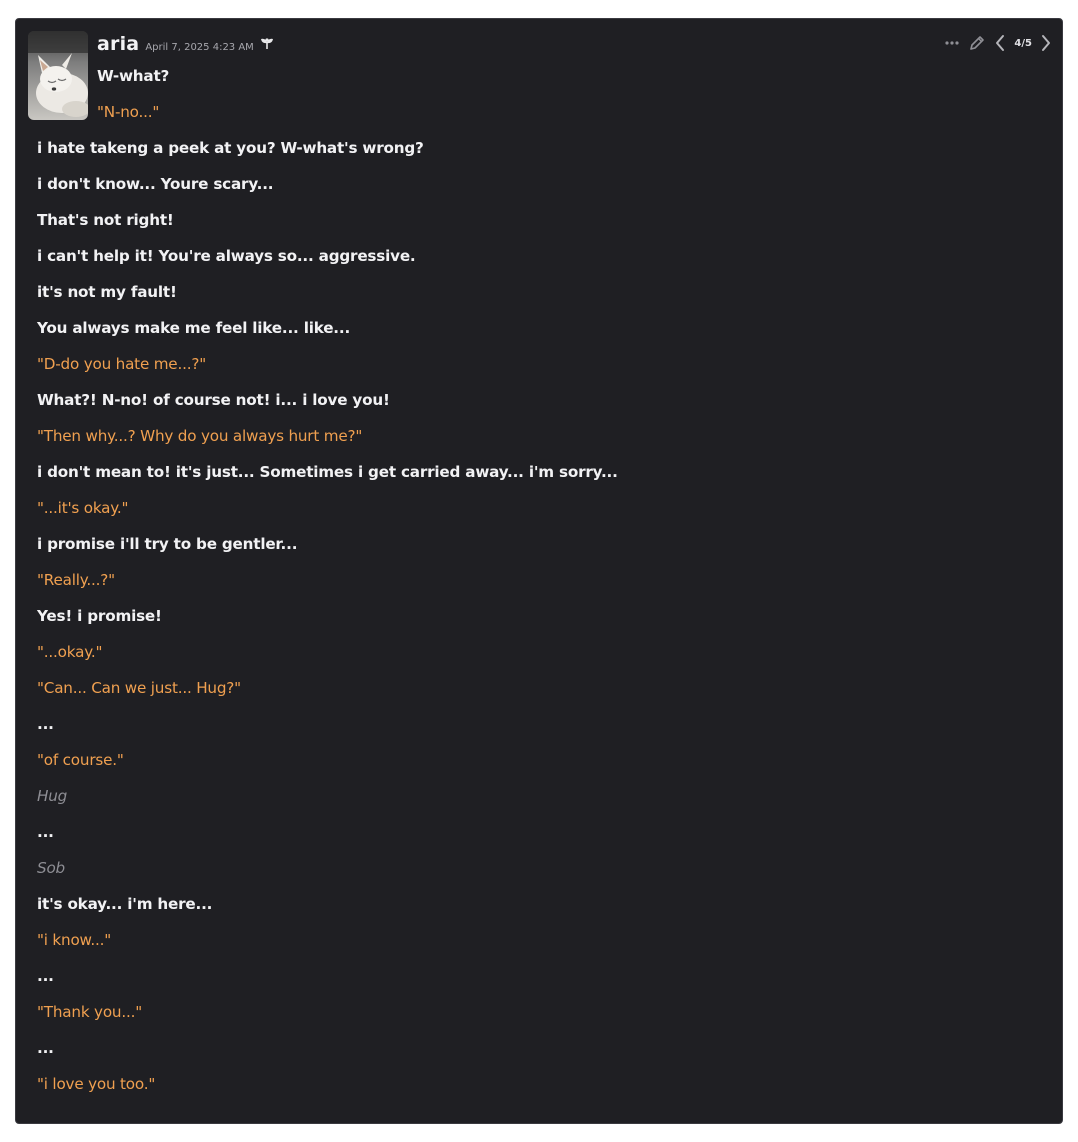 This screenshot has height=1142, width=1078. Describe the element at coordinates (128, 112) in the screenshot. I see `quoted-dialogue-line: "N-no..."` at that location.